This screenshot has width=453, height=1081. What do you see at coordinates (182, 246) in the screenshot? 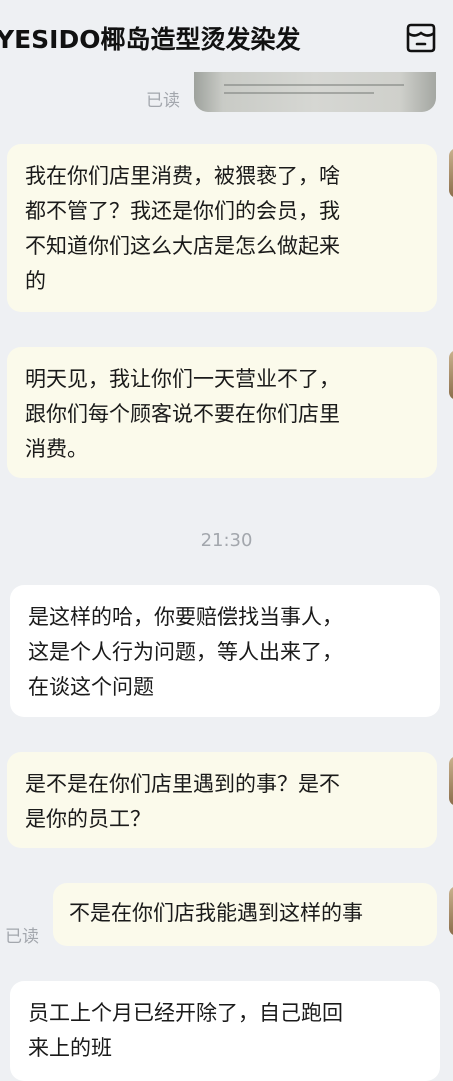
I see `message-line: 不知道你们这么大店是怎么做起来` at bounding box center [182, 246].